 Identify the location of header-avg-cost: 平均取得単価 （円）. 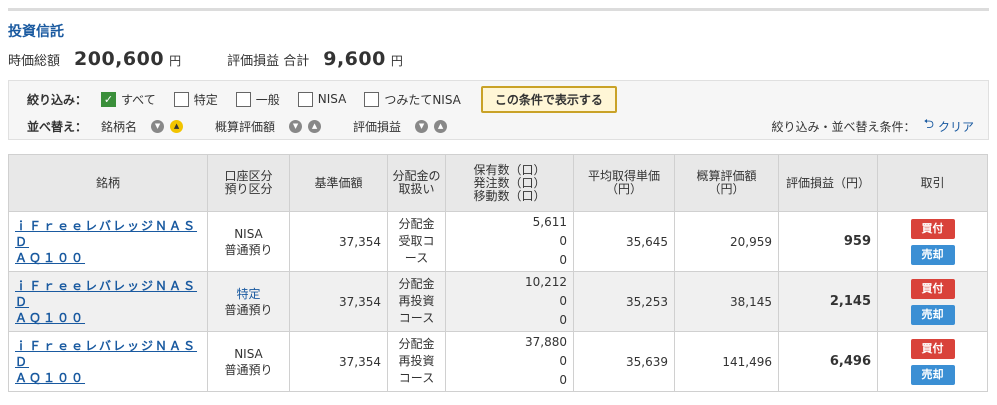
(624, 183).